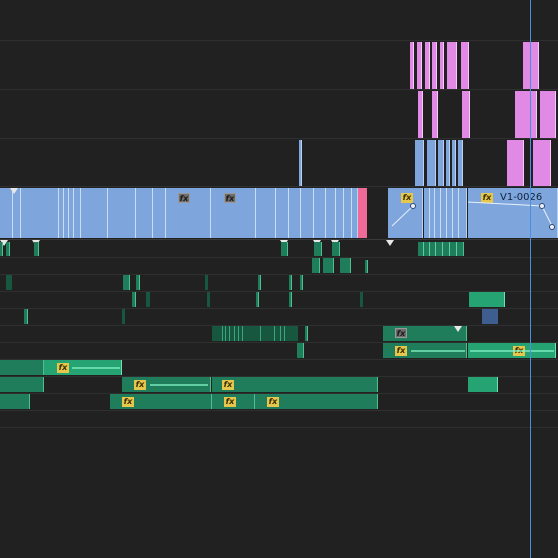  I want to click on audio-waveform, so click(438, 351).